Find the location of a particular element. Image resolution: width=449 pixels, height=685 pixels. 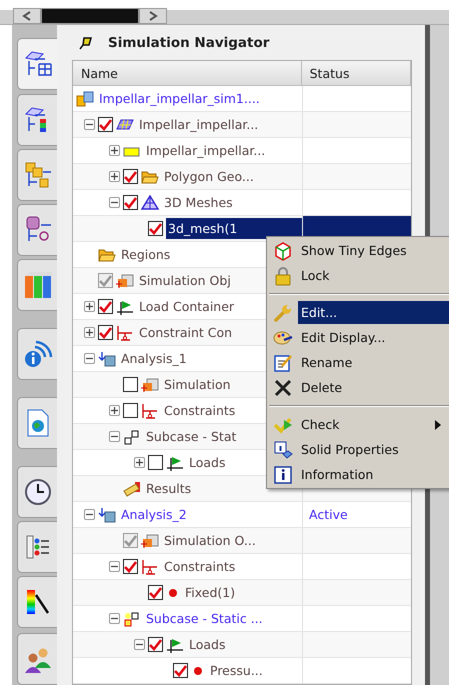

menu-item: Lock is located at coordinates (373, 275).